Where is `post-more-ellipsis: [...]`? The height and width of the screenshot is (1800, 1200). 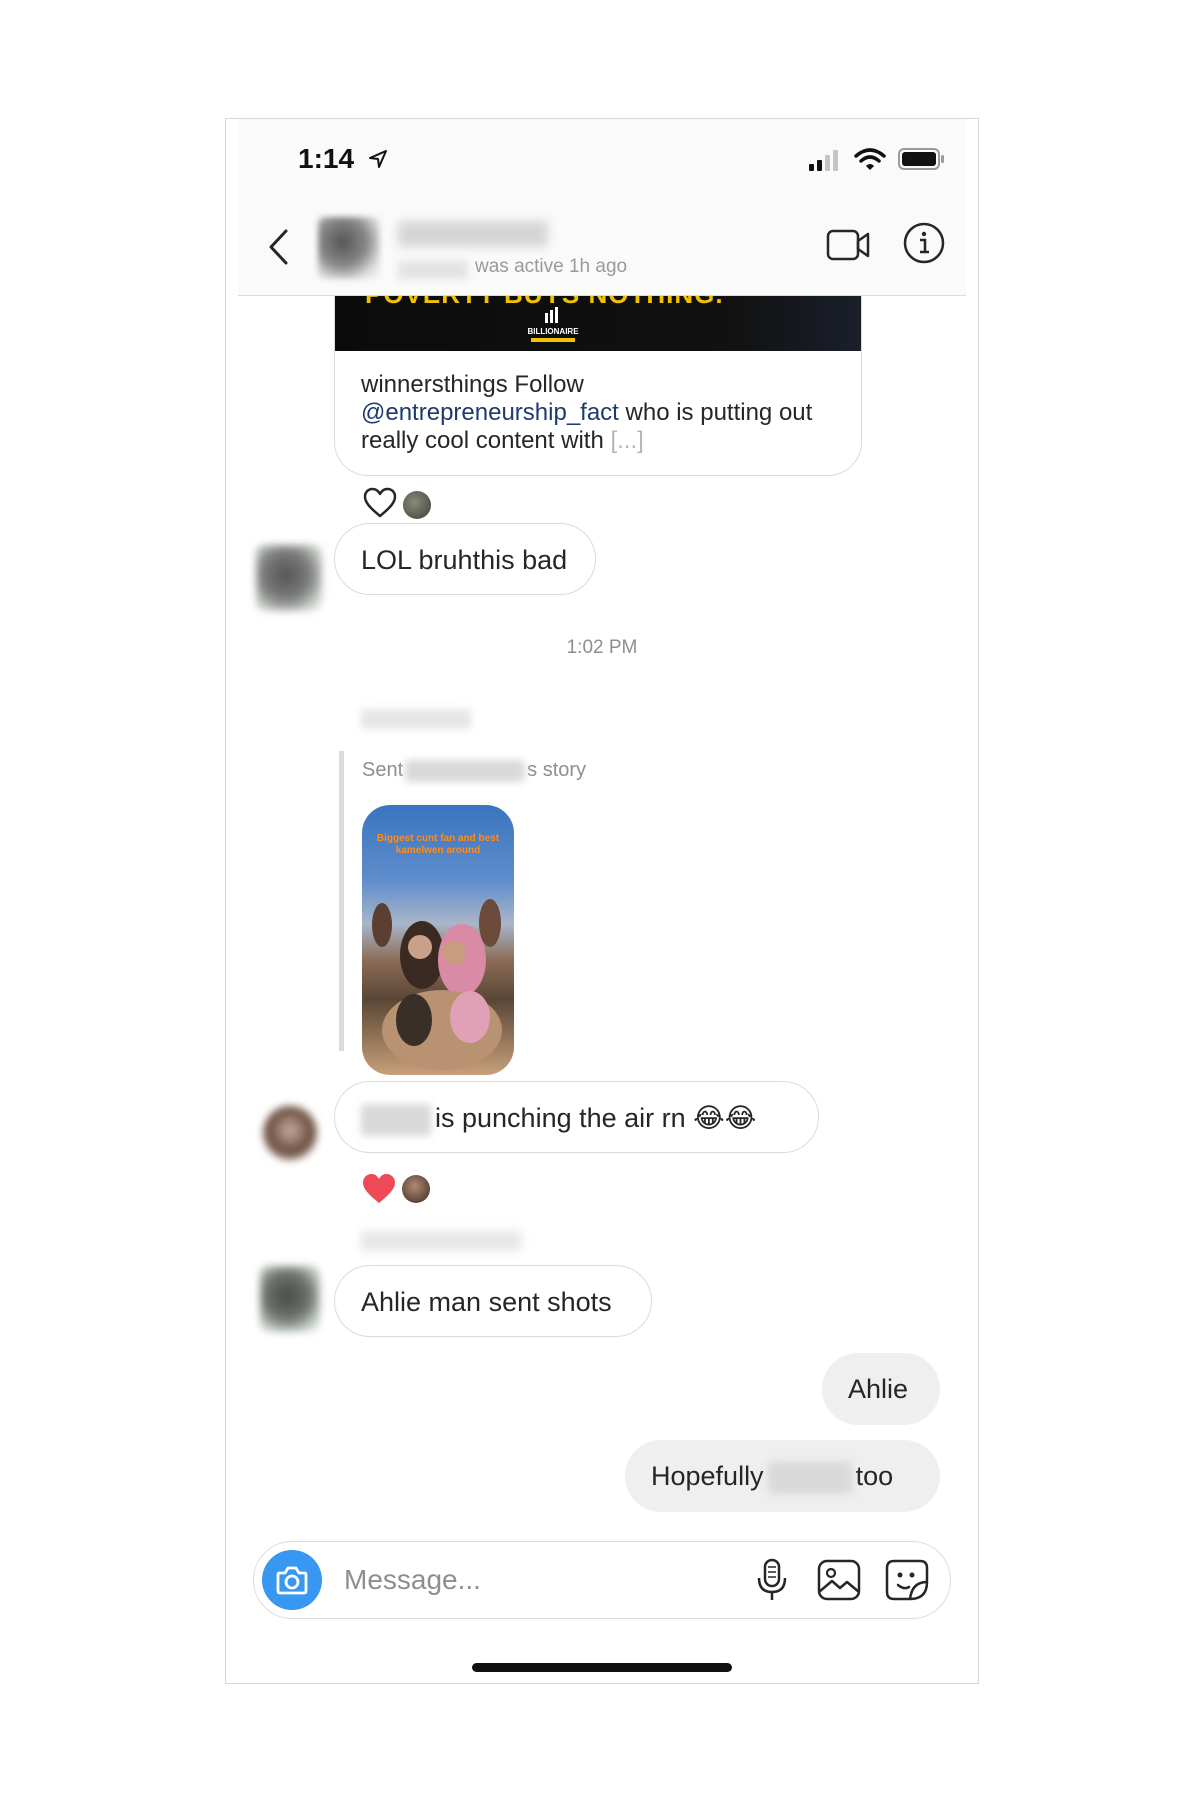 post-more-ellipsis: [...] is located at coordinates (626, 440).